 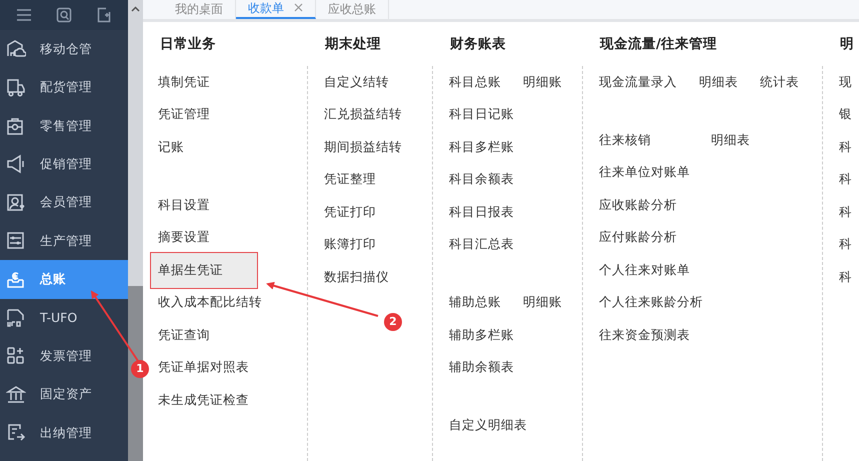 What do you see at coordinates (171, 147) in the screenshot?
I see `menu-item: 记账` at bounding box center [171, 147].